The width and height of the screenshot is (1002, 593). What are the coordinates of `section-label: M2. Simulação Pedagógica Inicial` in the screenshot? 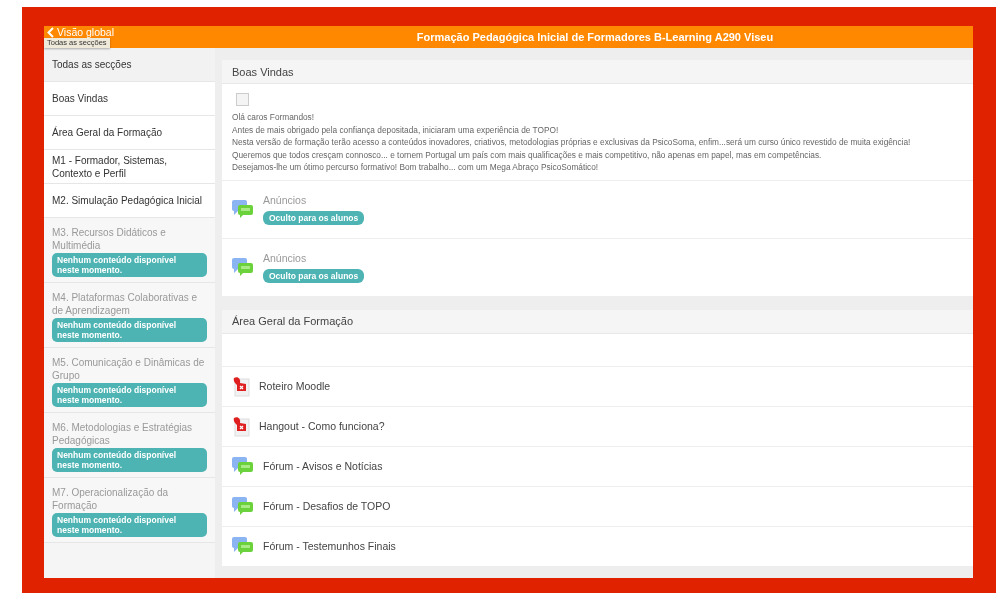 It's located at (128, 200).